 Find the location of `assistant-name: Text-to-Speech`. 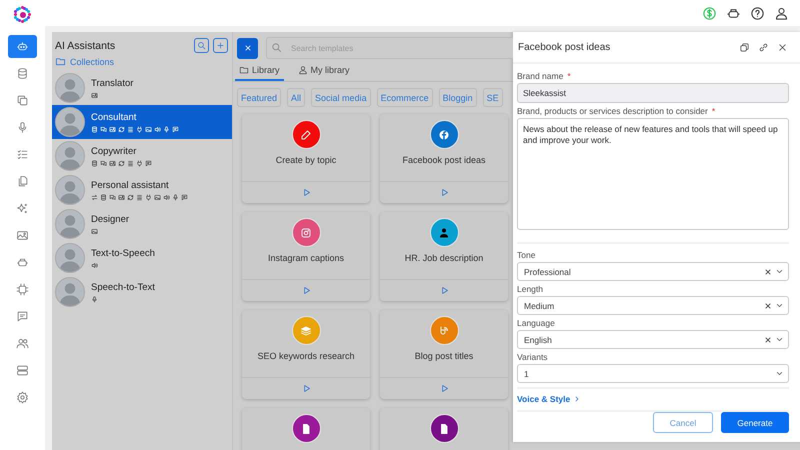

assistant-name: Text-to-Speech is located at coordinates (123, 253).